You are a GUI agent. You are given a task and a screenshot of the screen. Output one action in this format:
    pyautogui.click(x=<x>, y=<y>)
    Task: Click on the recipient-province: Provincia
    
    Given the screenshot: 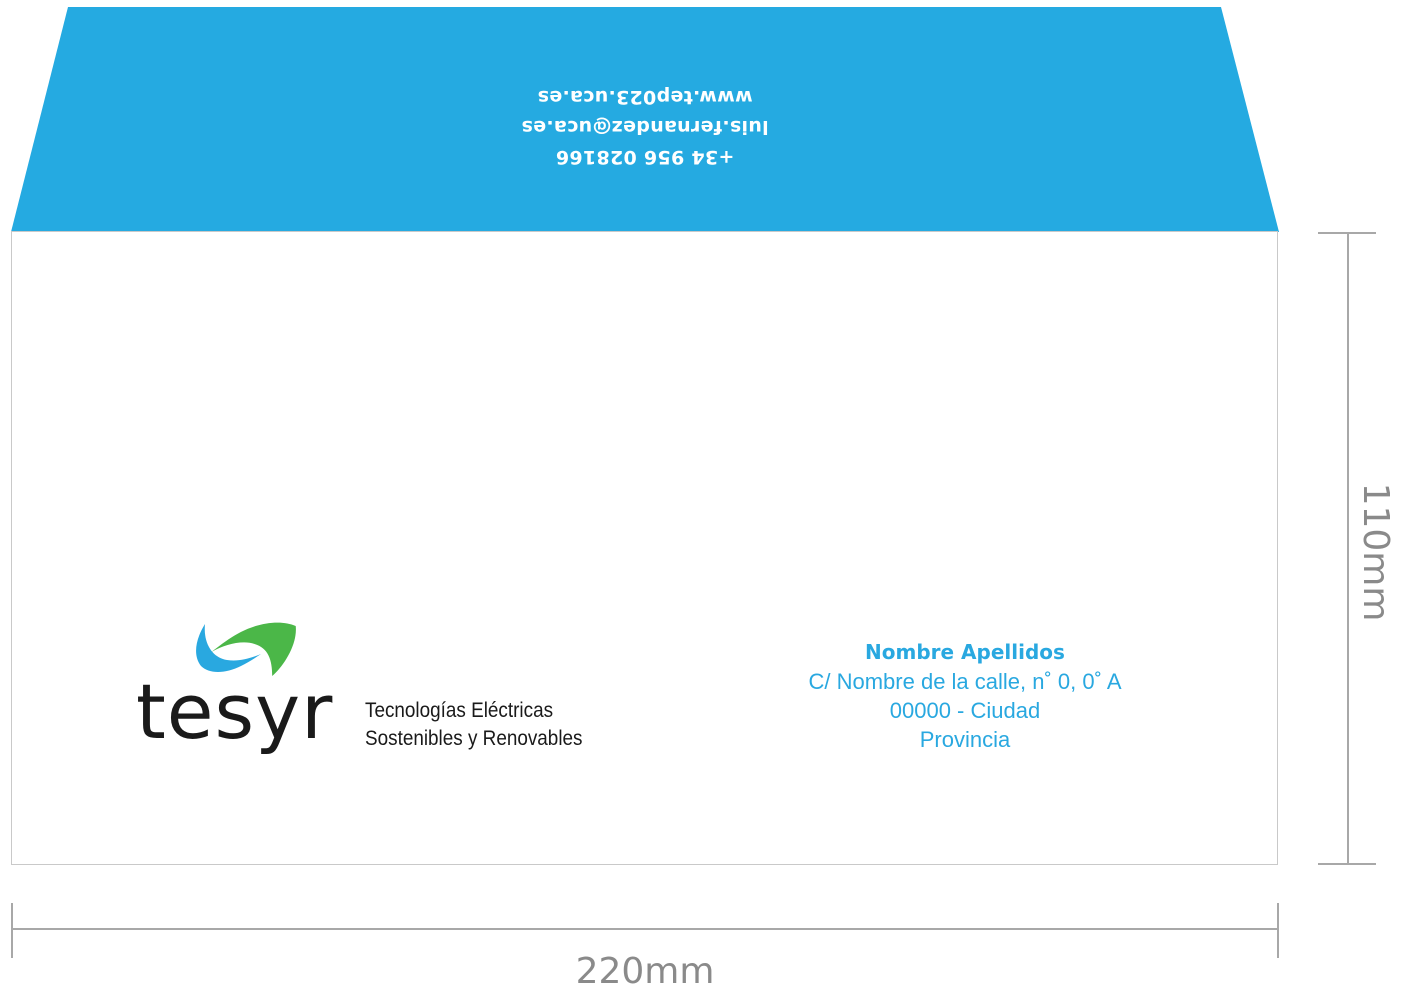 What is the action you would take?
    pyautogui.click(x=965, y=739)
    